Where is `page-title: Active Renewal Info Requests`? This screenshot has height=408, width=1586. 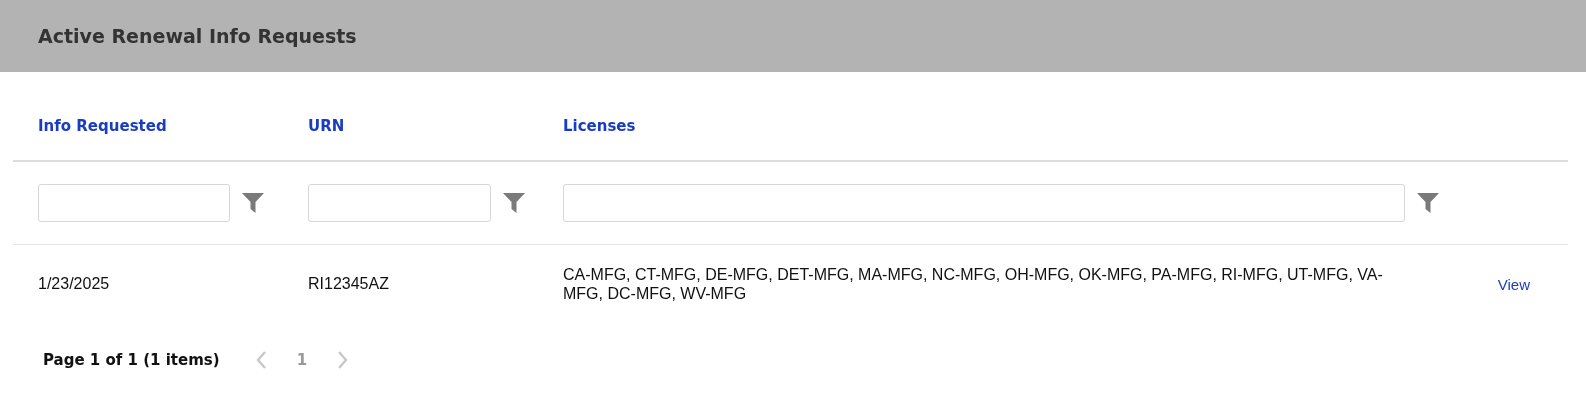
page-title: Active Renewal Info Requests is located at coordinates (197, 36).